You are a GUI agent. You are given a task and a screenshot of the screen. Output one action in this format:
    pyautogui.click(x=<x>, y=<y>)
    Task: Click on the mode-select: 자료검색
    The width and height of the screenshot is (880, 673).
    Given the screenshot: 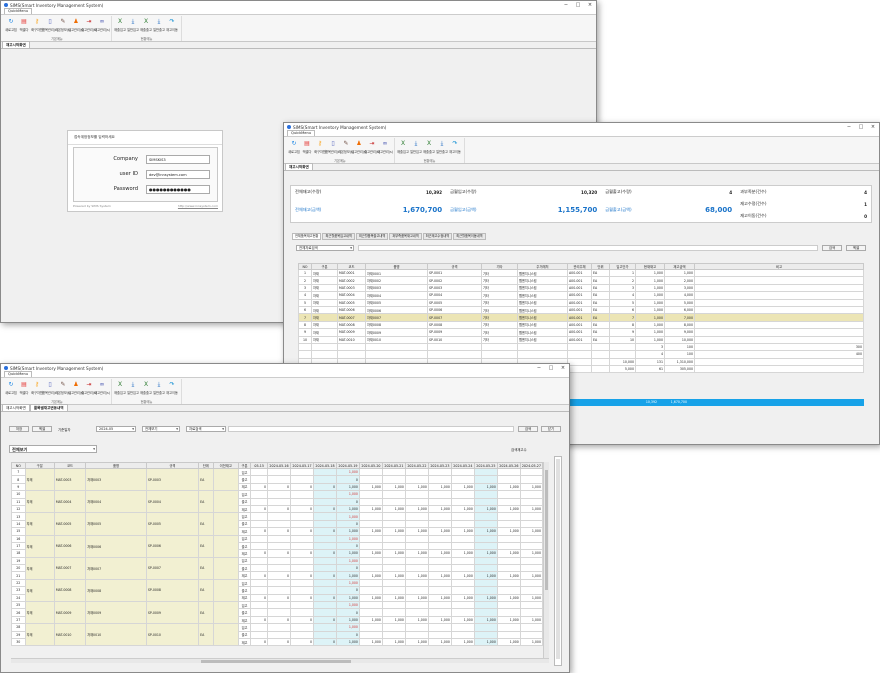 What is the action you would take?
    pyautogui.click(x=206, y=429)
    